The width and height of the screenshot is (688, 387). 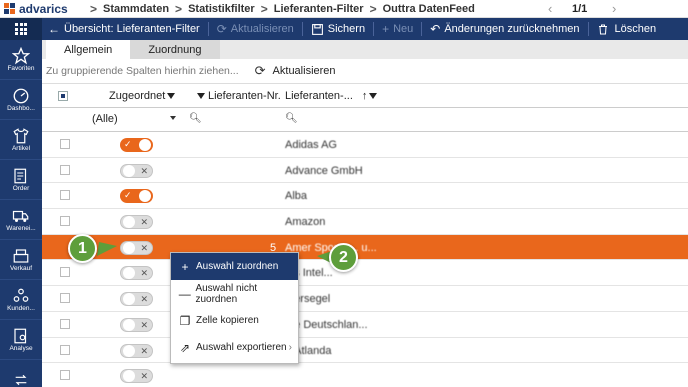 I want to click on table-row: ✕ ...Atlanda, so click(x=365, y=350).